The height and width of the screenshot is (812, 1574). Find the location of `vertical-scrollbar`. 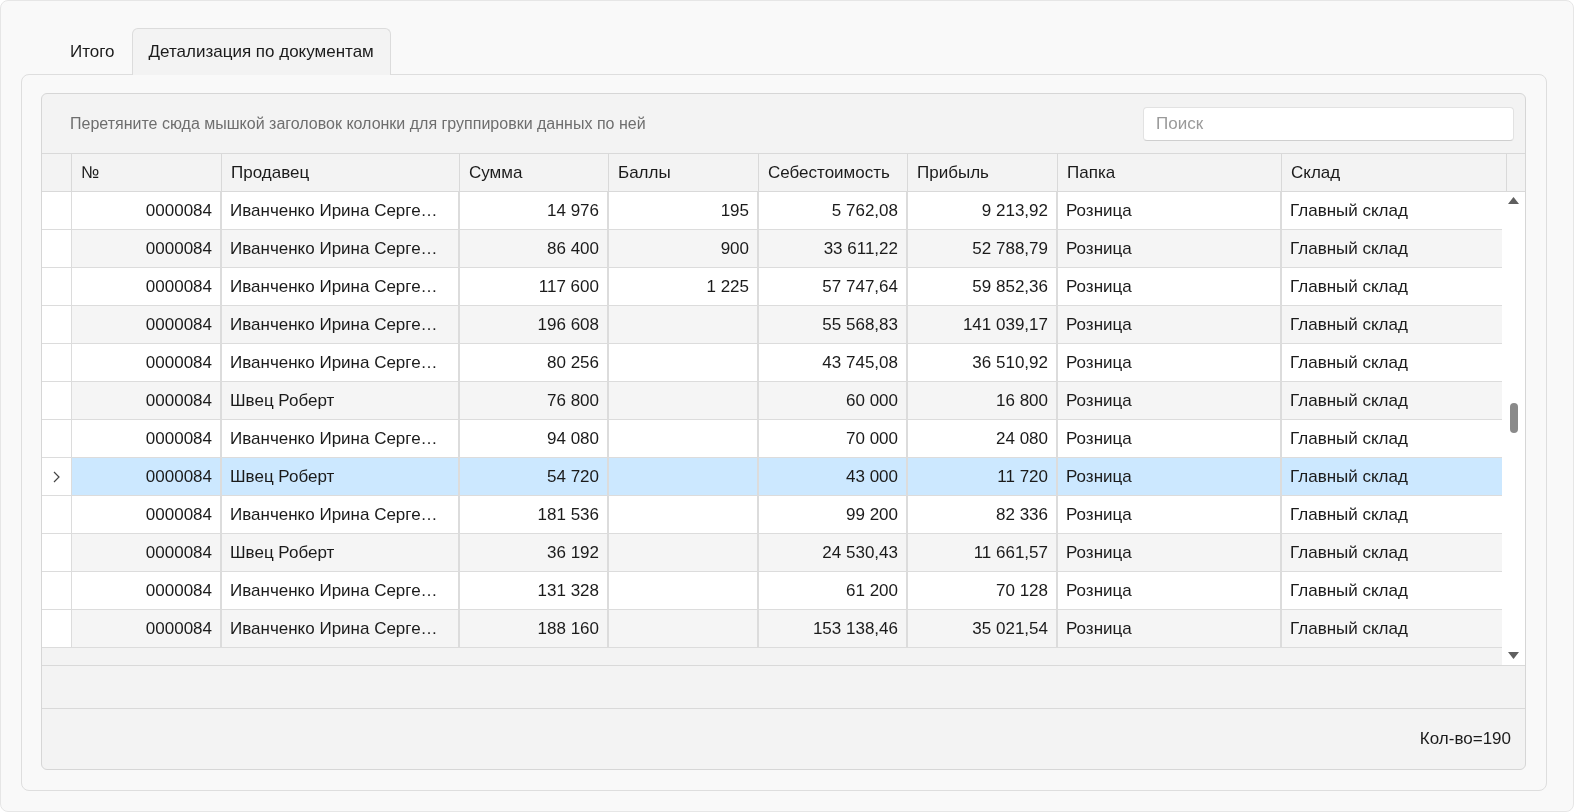

vertical-scrollbar is located at coordinates (1513, 428).